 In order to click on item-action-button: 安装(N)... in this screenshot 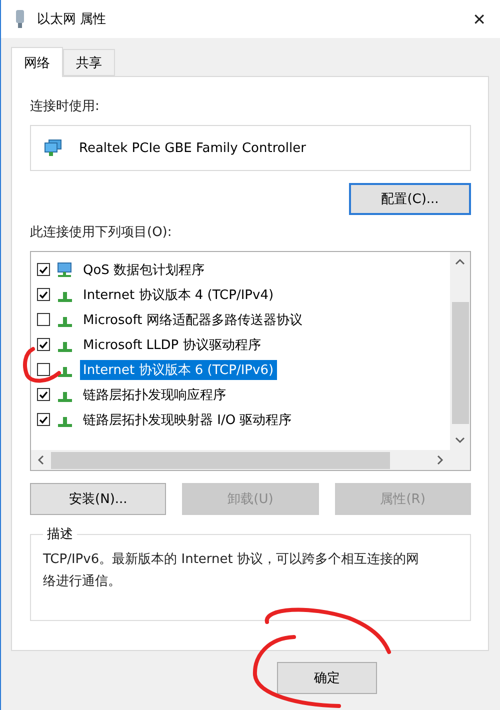, I will do `click(98, 499)`.